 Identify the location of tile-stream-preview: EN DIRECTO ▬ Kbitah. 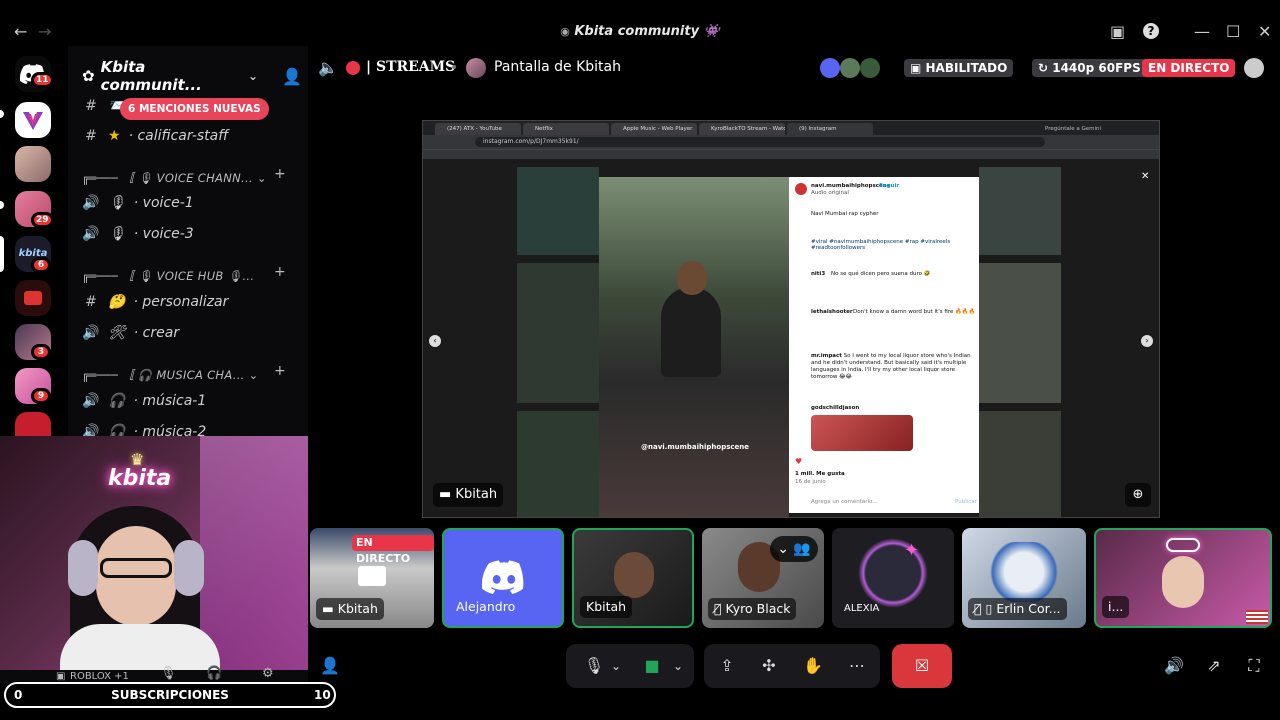
(372, 578).